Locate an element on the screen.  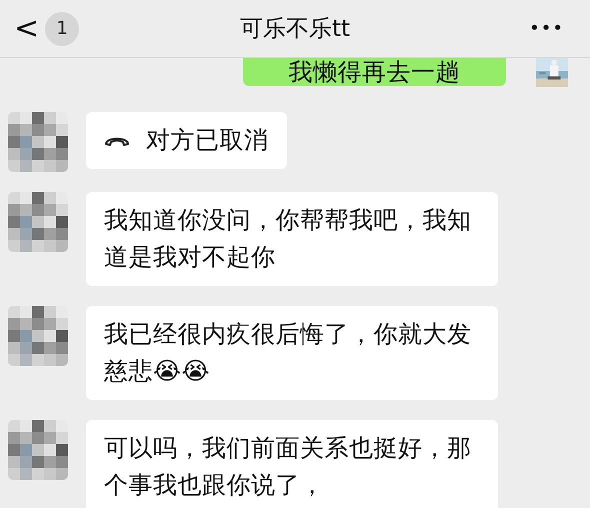
back-button: < is located at coordinates (27, 29).